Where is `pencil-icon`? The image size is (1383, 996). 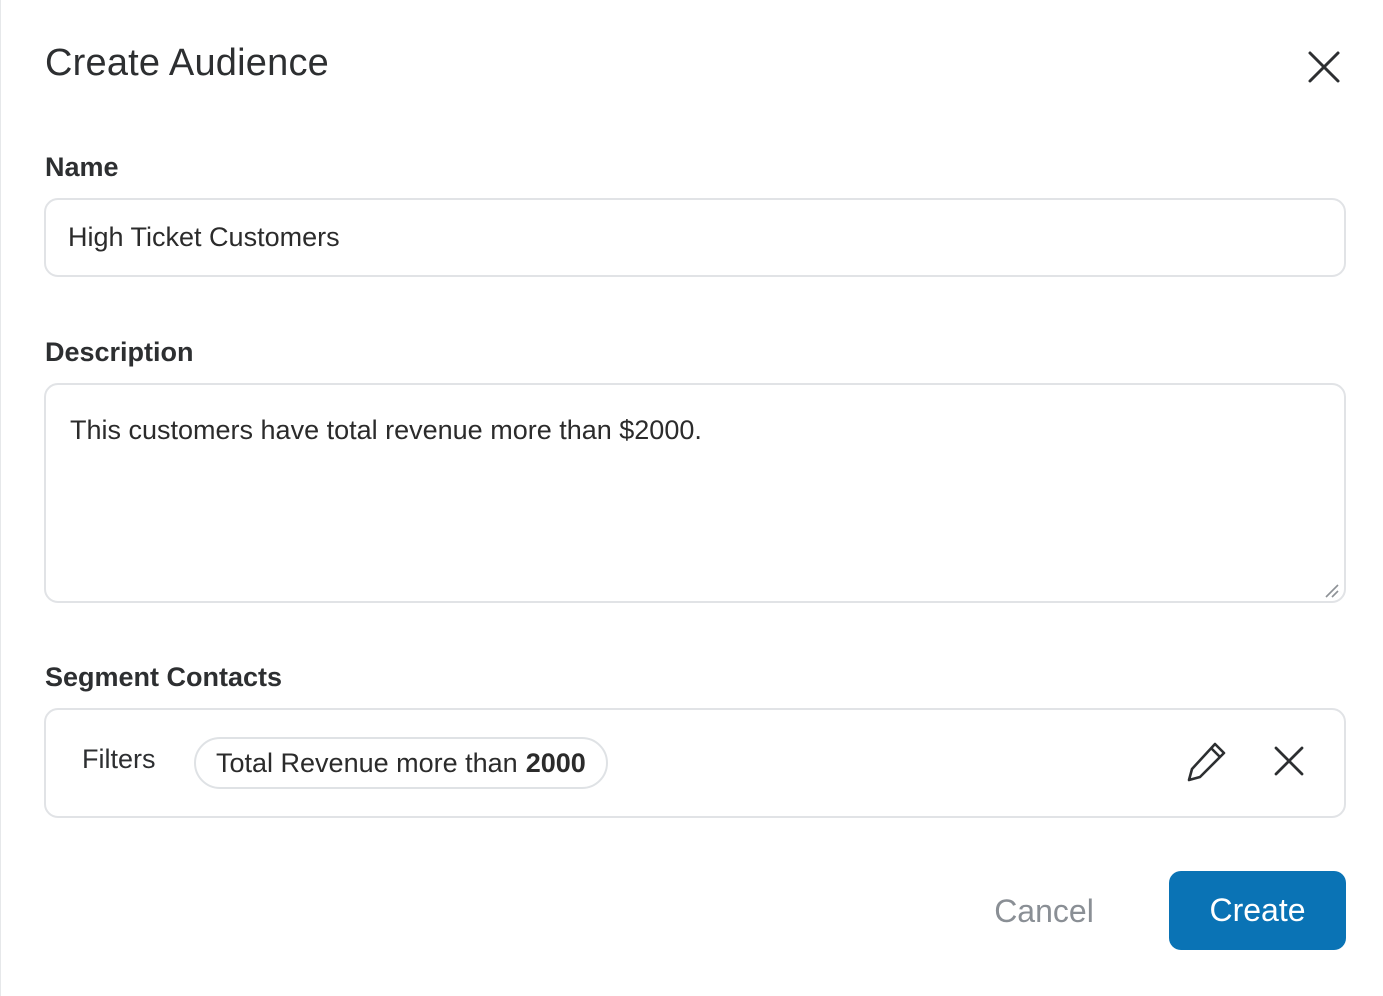
pencil-icon is located at coordinates (1206, 762).